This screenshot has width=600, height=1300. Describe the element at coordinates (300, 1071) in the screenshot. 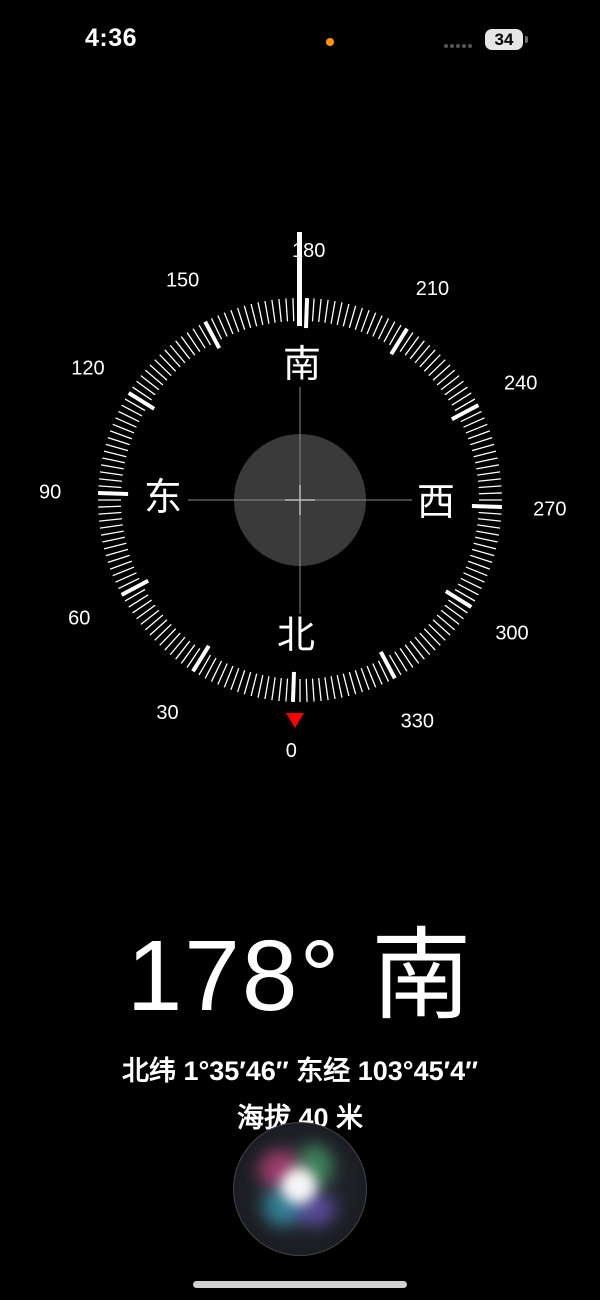

I see `coordinates-text: 北纬 1°35′46″ 东经 103°45′4″` at that location.